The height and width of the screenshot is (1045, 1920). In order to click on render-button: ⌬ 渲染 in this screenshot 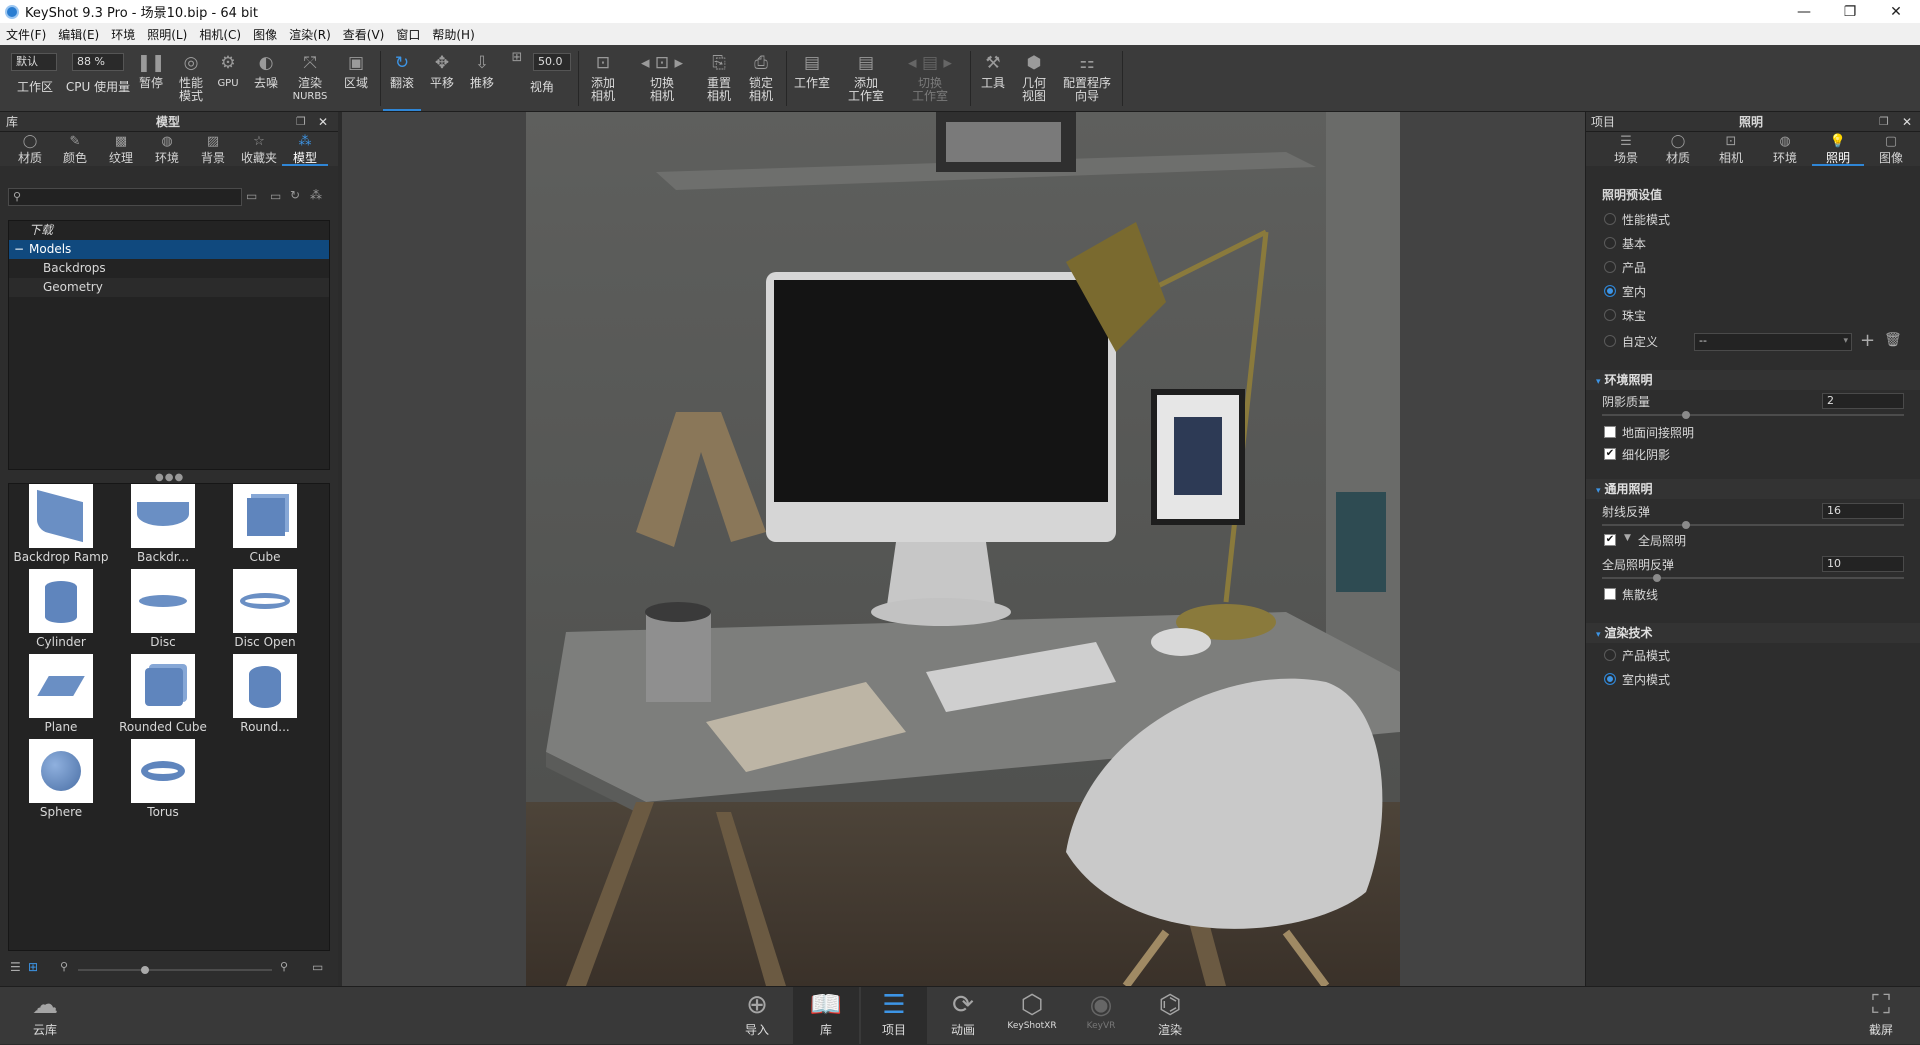, I will do `click(1170, 1016)`.